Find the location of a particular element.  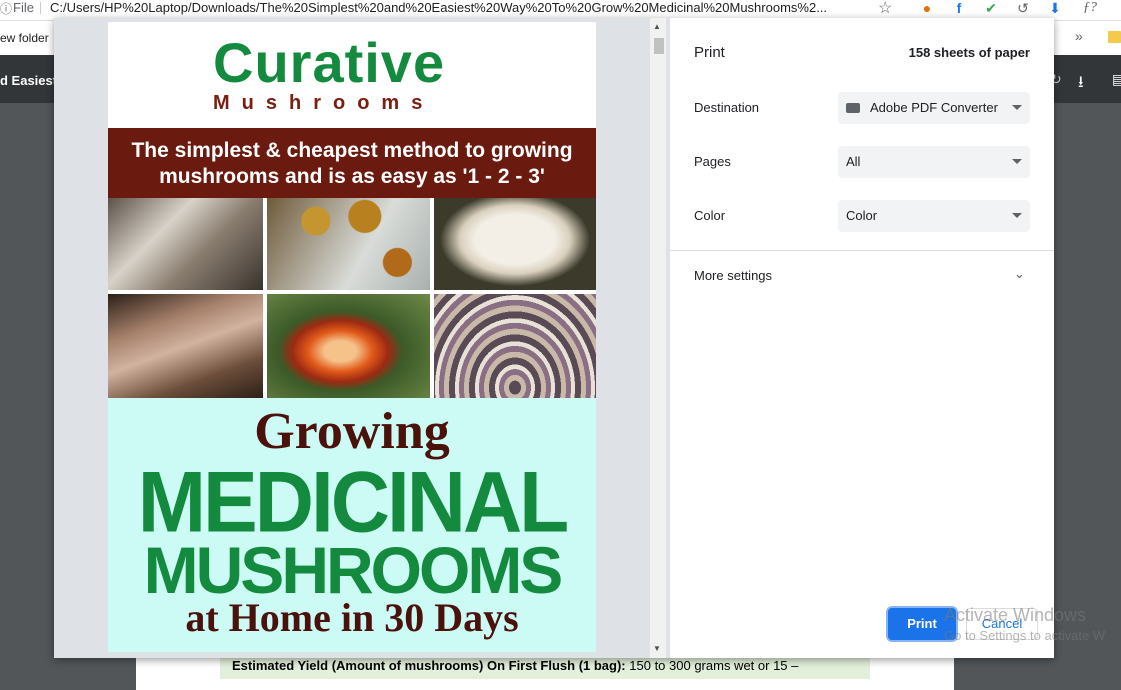

sheet-count: 158 sheets of paper is located at coordinates (969, 52).